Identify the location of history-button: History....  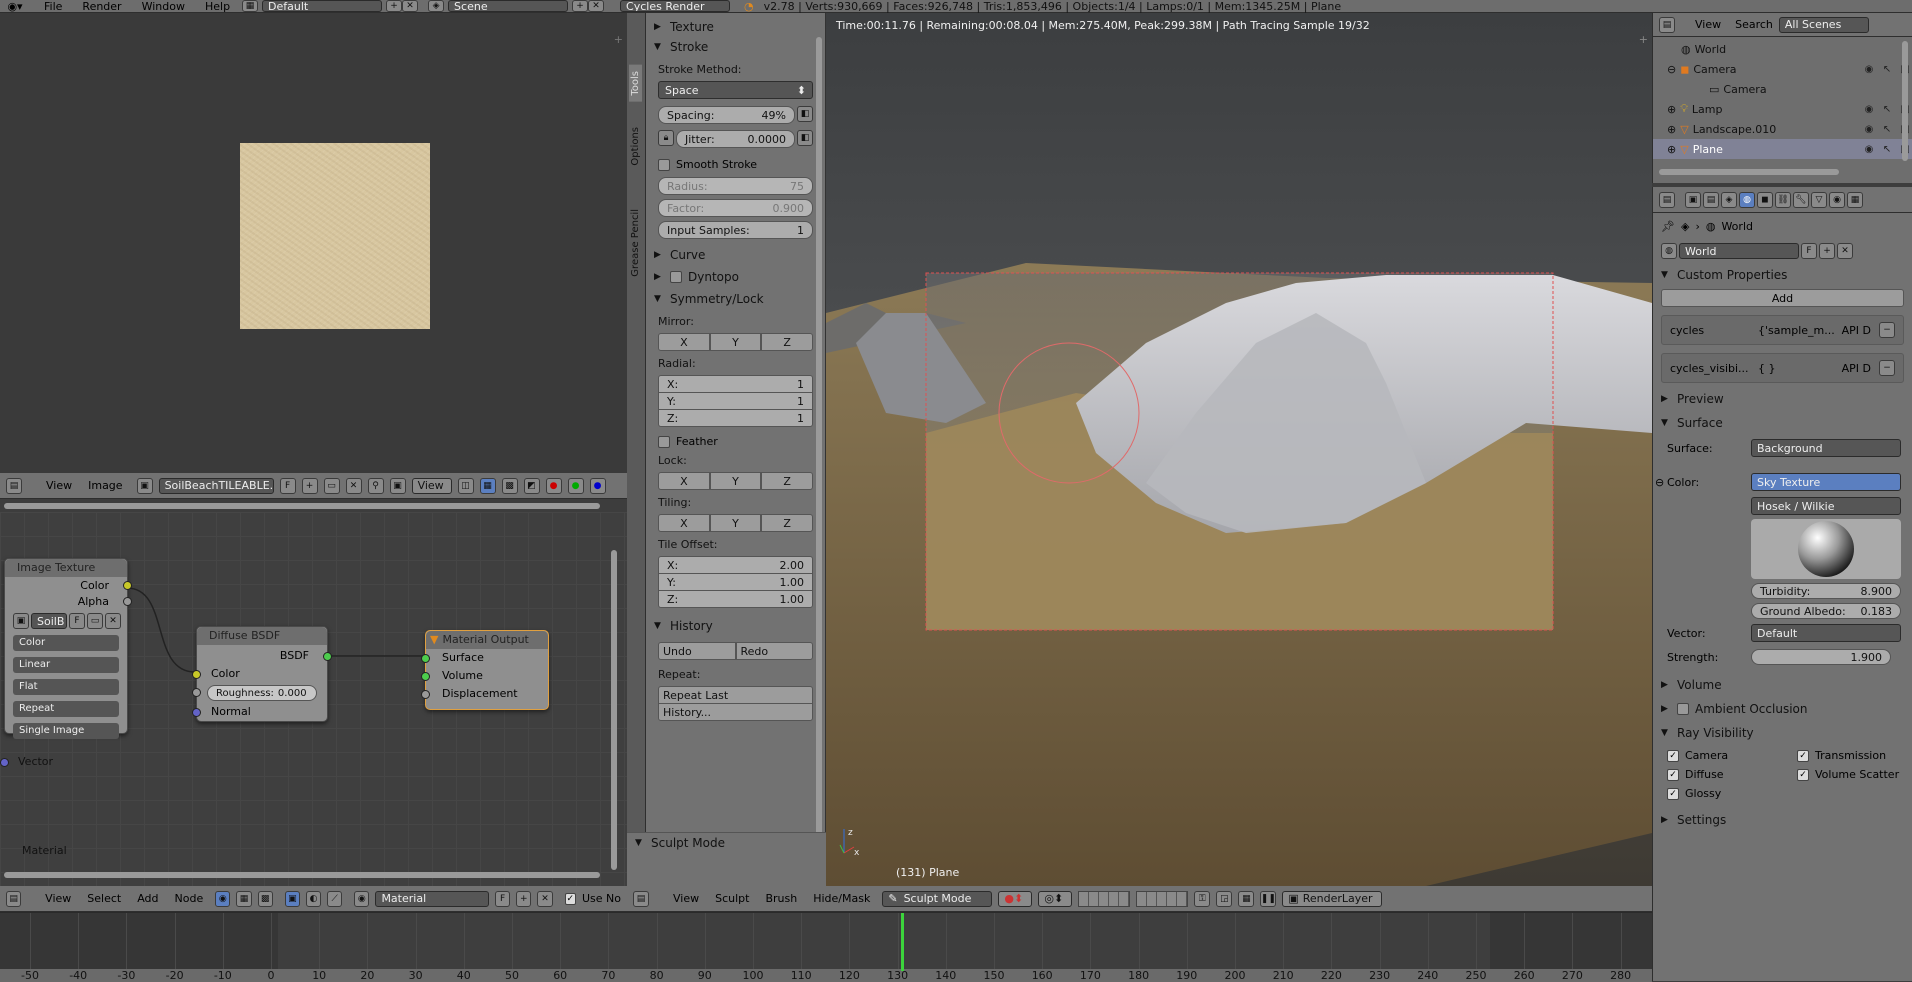
(735, 712).